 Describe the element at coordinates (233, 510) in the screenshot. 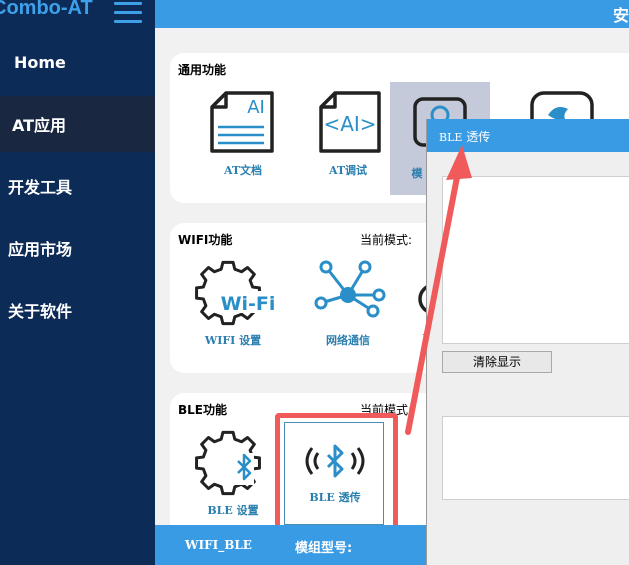

I see `tile-label: BLE 设置` at that location.